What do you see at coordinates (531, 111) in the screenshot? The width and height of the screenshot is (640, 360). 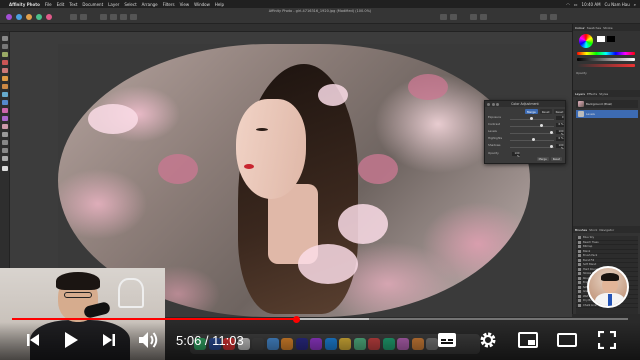 I see `tab-merge: Merge` at bounding box center [531, 111].